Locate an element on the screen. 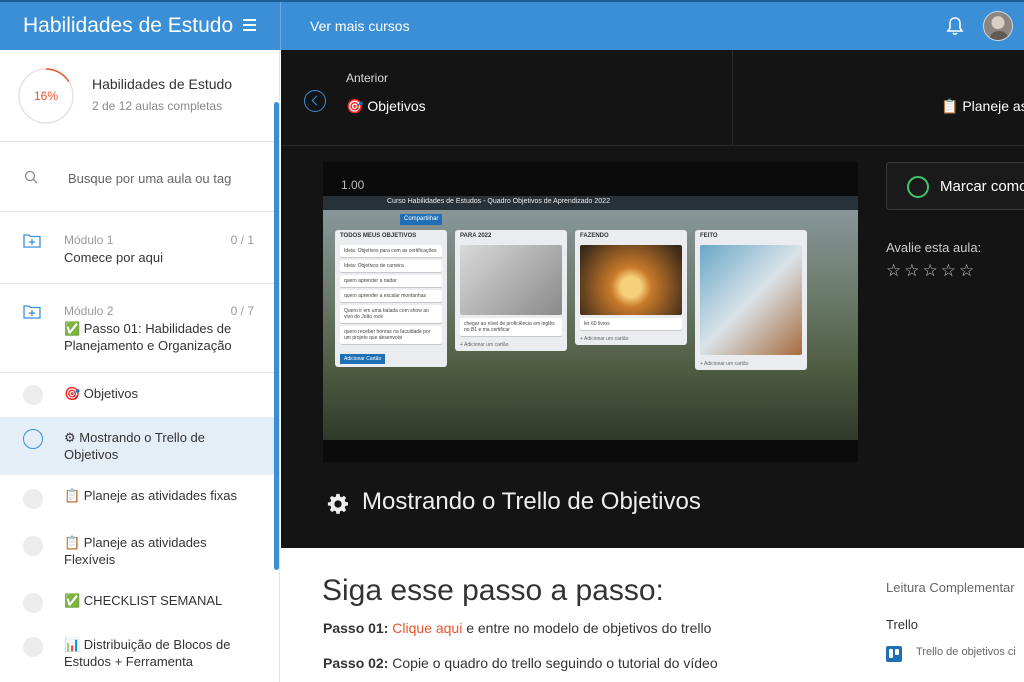  trello-card: ler 60 livros is located at coordinates (631, 324).